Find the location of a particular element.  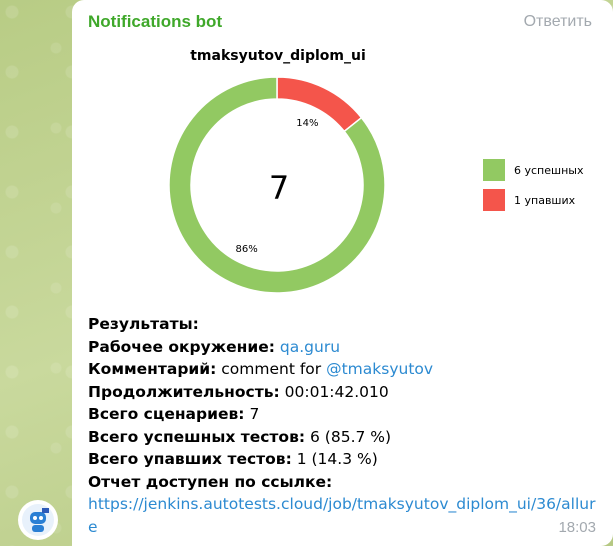

passed-value: 6 (85.7 %) is located at coordinates (351, 436).